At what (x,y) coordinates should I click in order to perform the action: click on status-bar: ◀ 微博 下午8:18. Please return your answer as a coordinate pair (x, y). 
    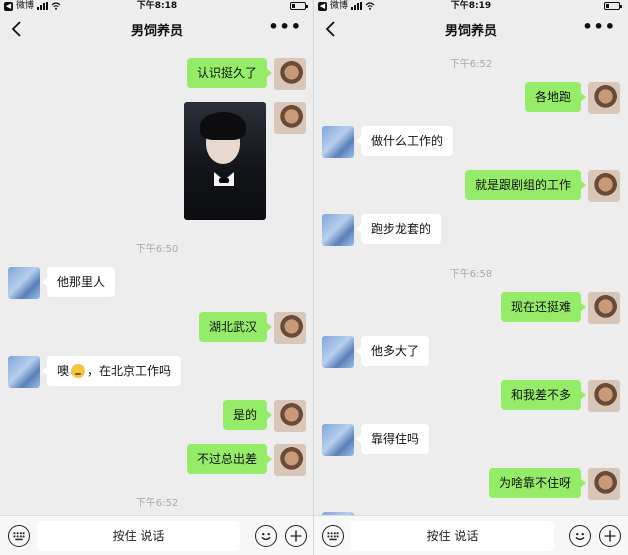
    Looking at the image, I should click on (157, 6).